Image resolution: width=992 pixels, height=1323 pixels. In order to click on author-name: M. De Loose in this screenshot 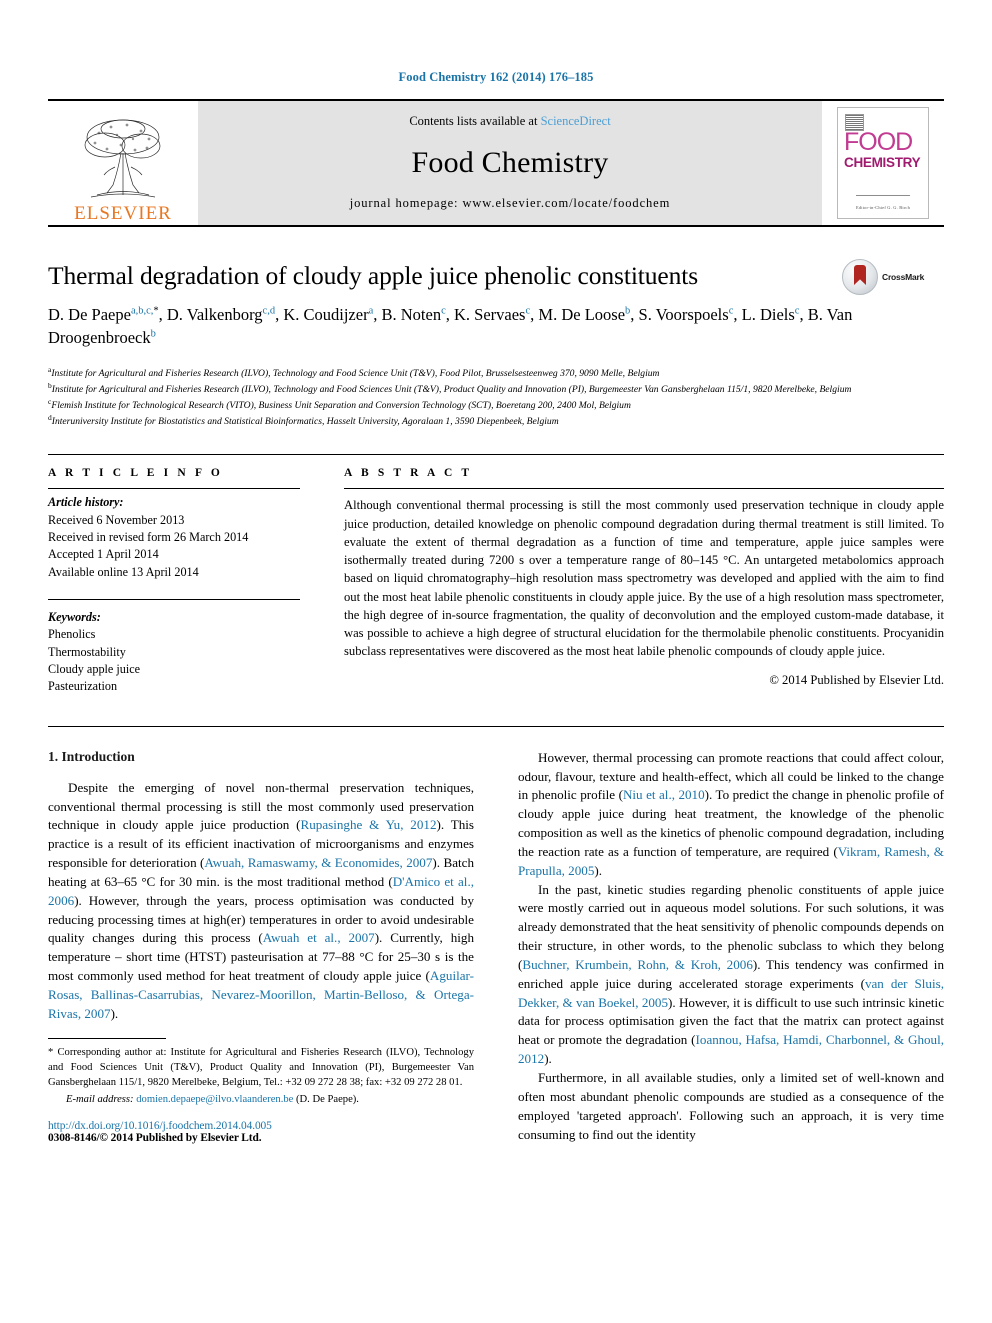, I will do `click(582, 315)`.